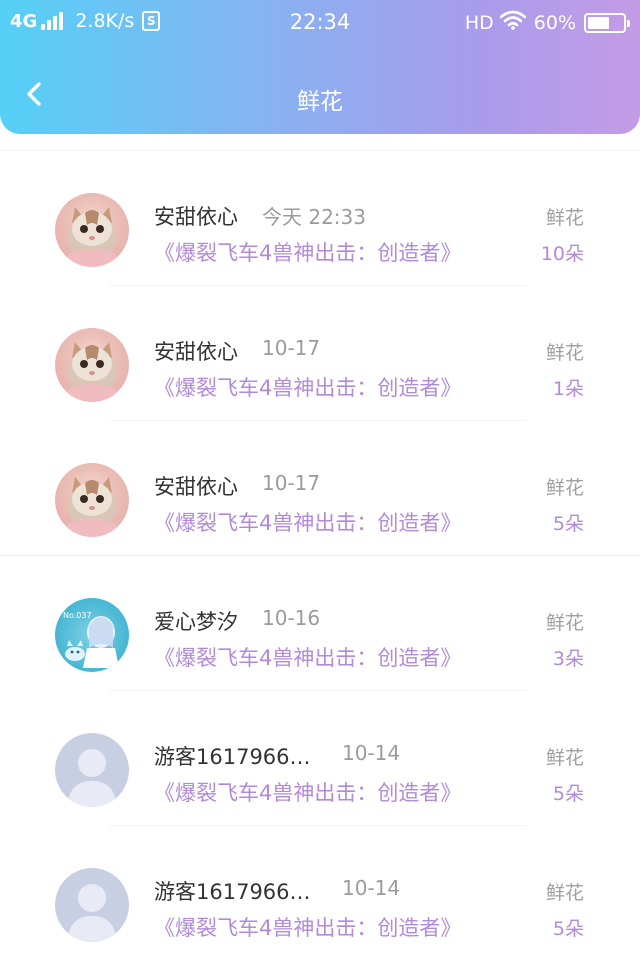 The width and height of the screenshot is (640, 960). I want to click on svg-text: No.037, so click(77, 615).